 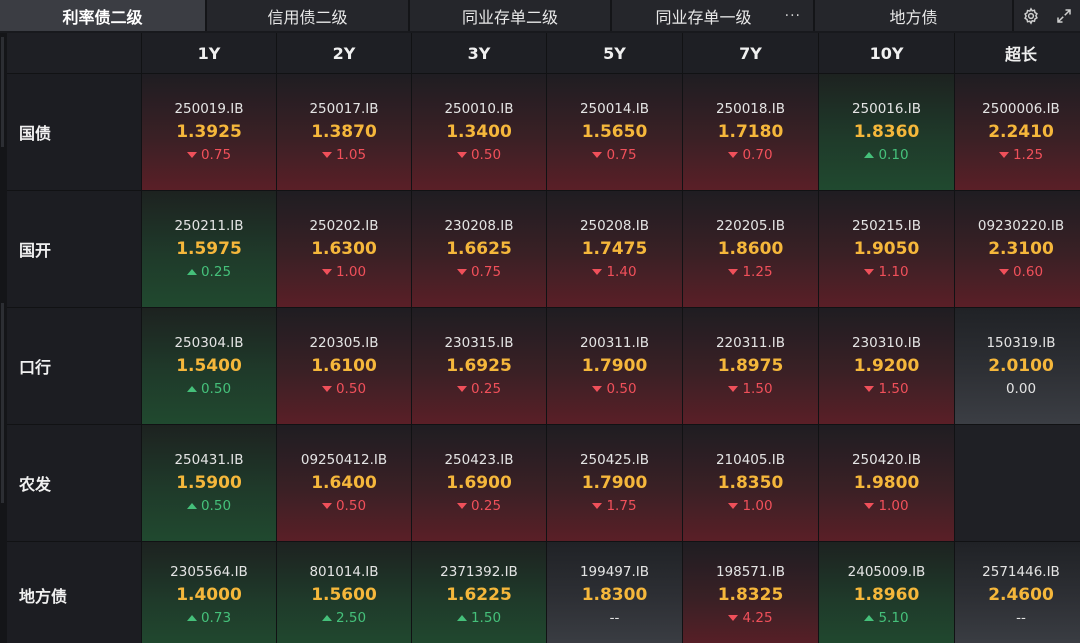 What do you see at coordinates (1064, 16) in the screenshot?
I see `expand-icon` at bounding box center [1064, 16].